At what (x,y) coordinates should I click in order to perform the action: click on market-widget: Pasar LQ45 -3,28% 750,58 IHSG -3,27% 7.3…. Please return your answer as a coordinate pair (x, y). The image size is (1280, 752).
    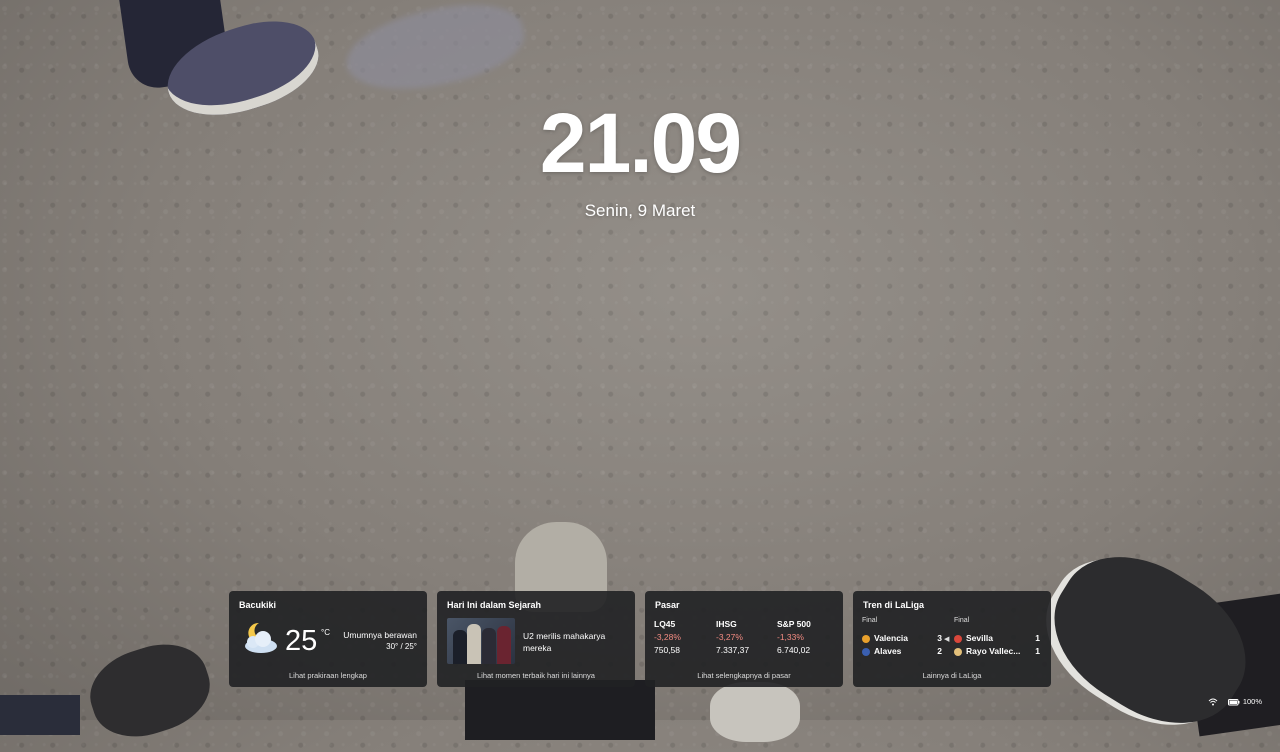
    Looking at the image, I should click on (744, 639).